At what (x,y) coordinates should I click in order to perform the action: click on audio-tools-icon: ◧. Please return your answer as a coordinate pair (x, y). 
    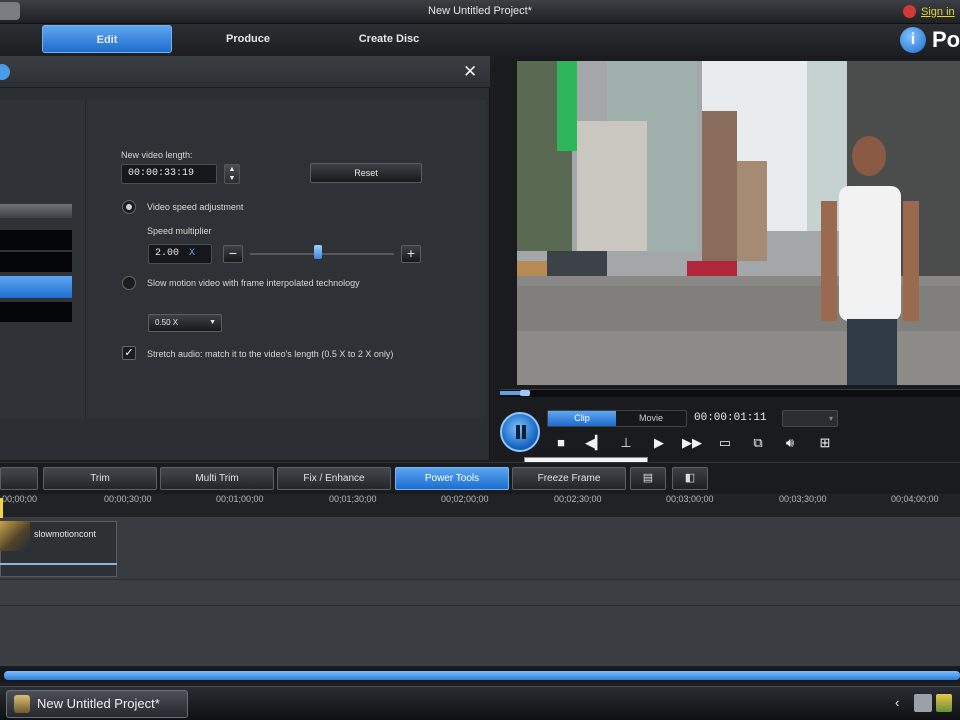
    Looking at the image, I should click on (690, 478).